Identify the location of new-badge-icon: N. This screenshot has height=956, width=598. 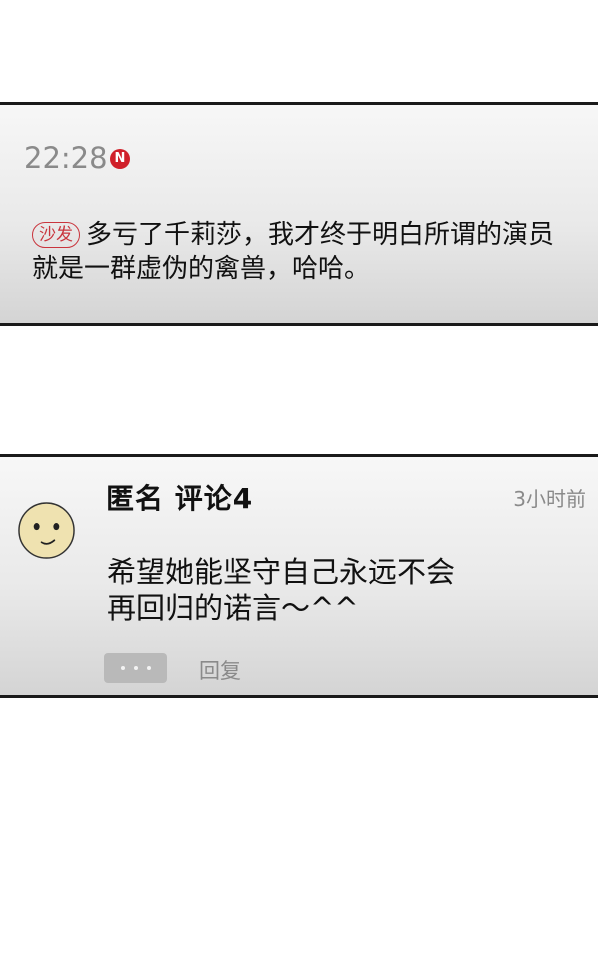
(120, 159).